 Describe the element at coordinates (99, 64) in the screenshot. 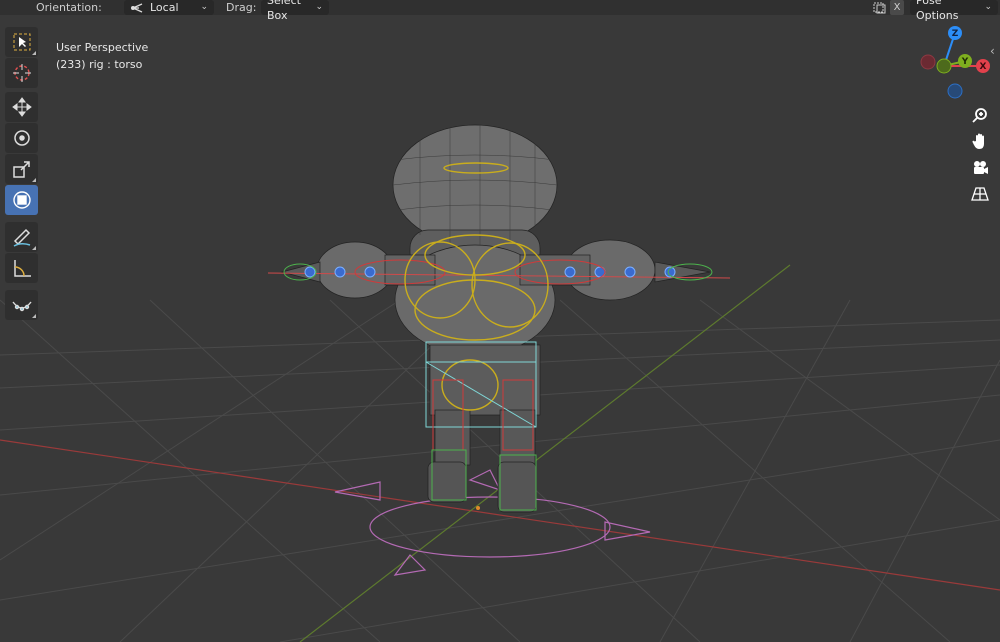

I see `active-object-label: (233) rig : torso` at that location.